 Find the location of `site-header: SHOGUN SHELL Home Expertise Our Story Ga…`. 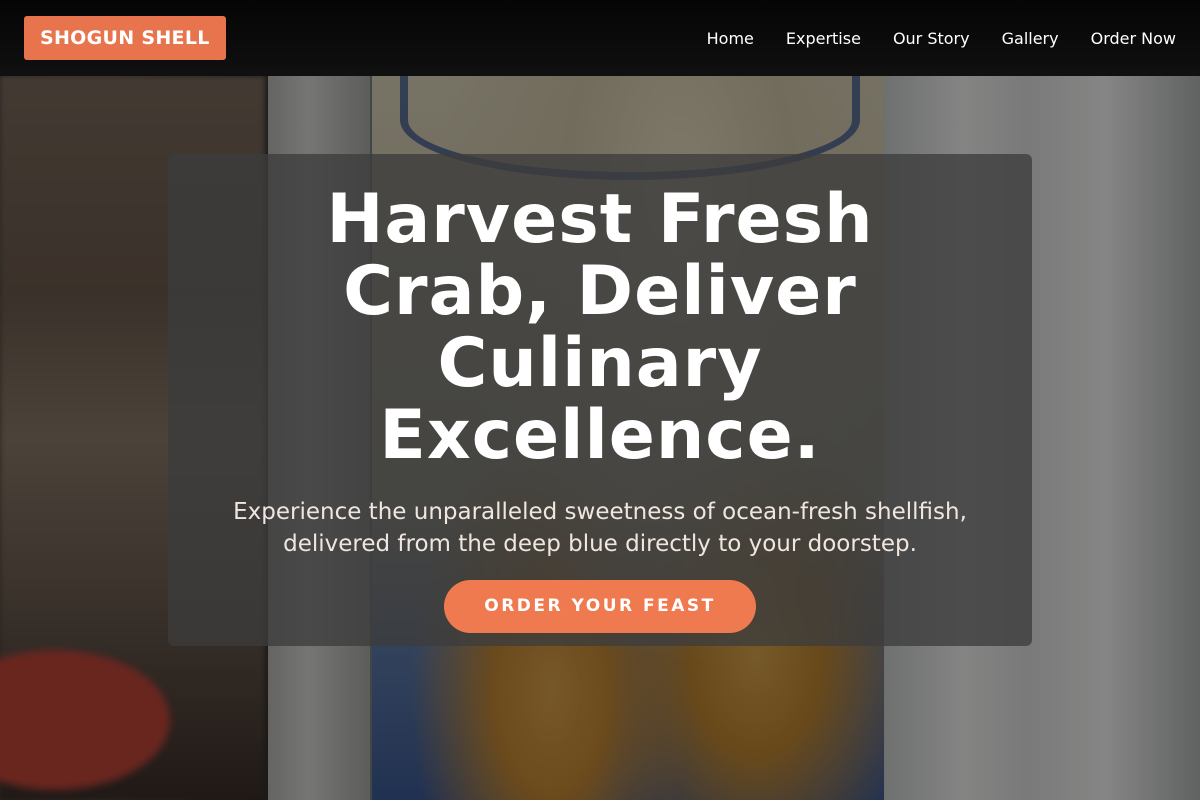

site-header: SHOGUN SHELL Home Expertise Our Story Ga… is located at coordinates (600, 38).